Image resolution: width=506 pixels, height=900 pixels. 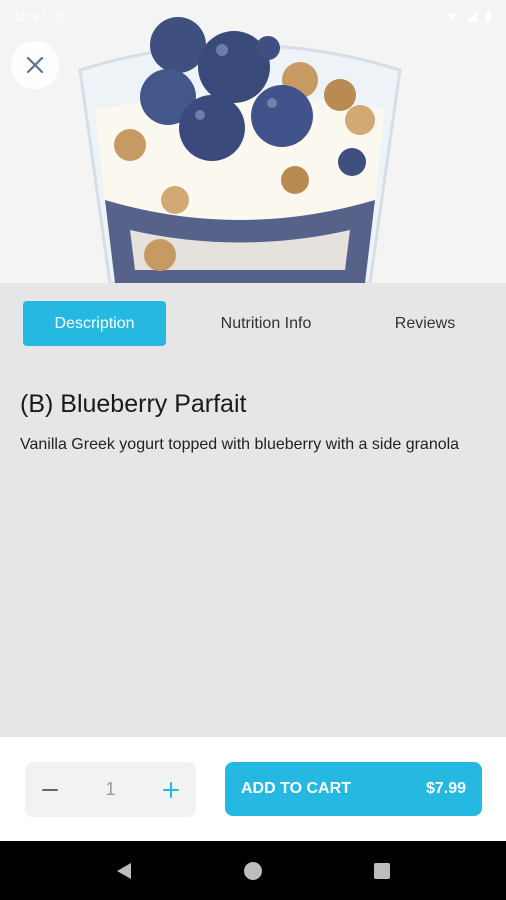 What do you see at coordinates (124, 871) in the screenshot?
I see `back-icon` at bounding box center [124, 871].